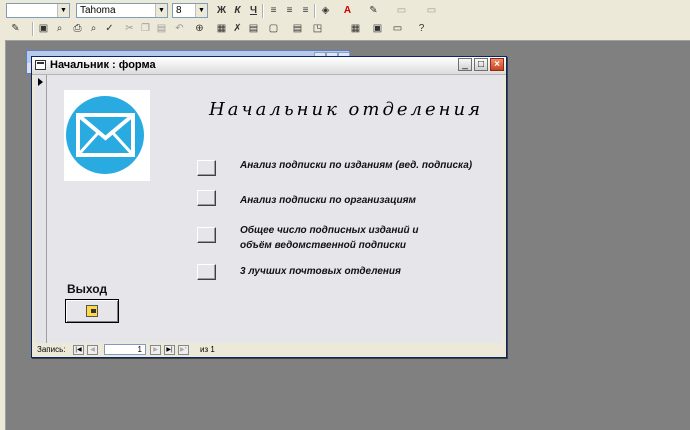 This screenshot has width=690, height=430. I want to click on current-record-icon, so click(40, 82).